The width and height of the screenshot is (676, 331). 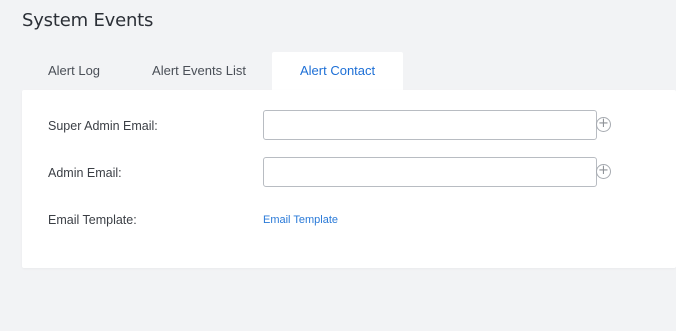 I want to click on admin-email-row: Admin Email: +, so click(x=349, y=173).